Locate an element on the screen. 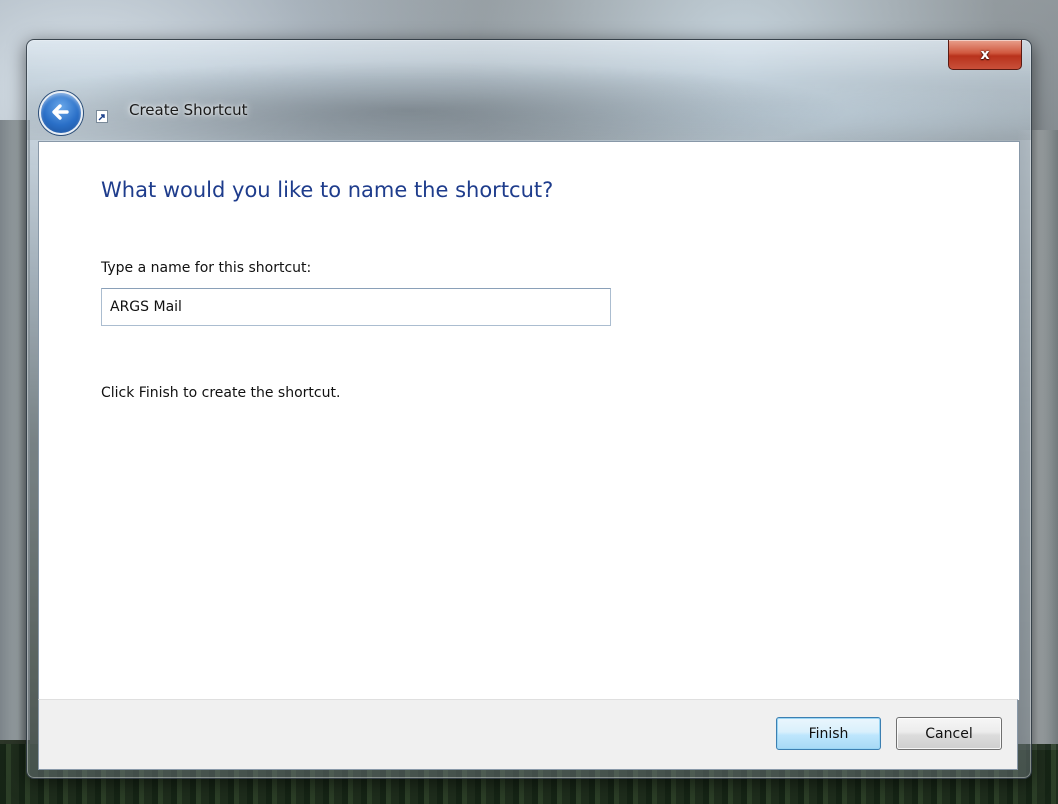 The image size is (1058, 804). cancel-button: Cancel is located at coordinates (949, 733).